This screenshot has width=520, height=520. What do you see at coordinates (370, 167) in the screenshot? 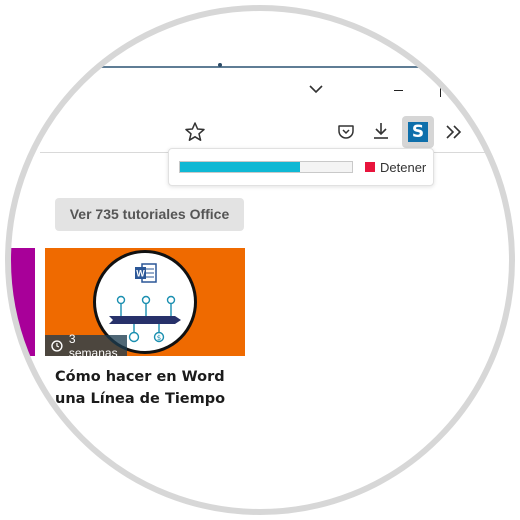
I see `stop-square-icon` at bounding box center [370, 167].